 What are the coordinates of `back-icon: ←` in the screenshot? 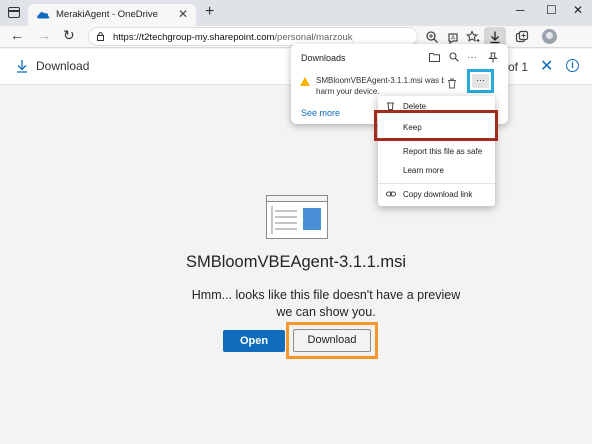 It's located at (17, 35).